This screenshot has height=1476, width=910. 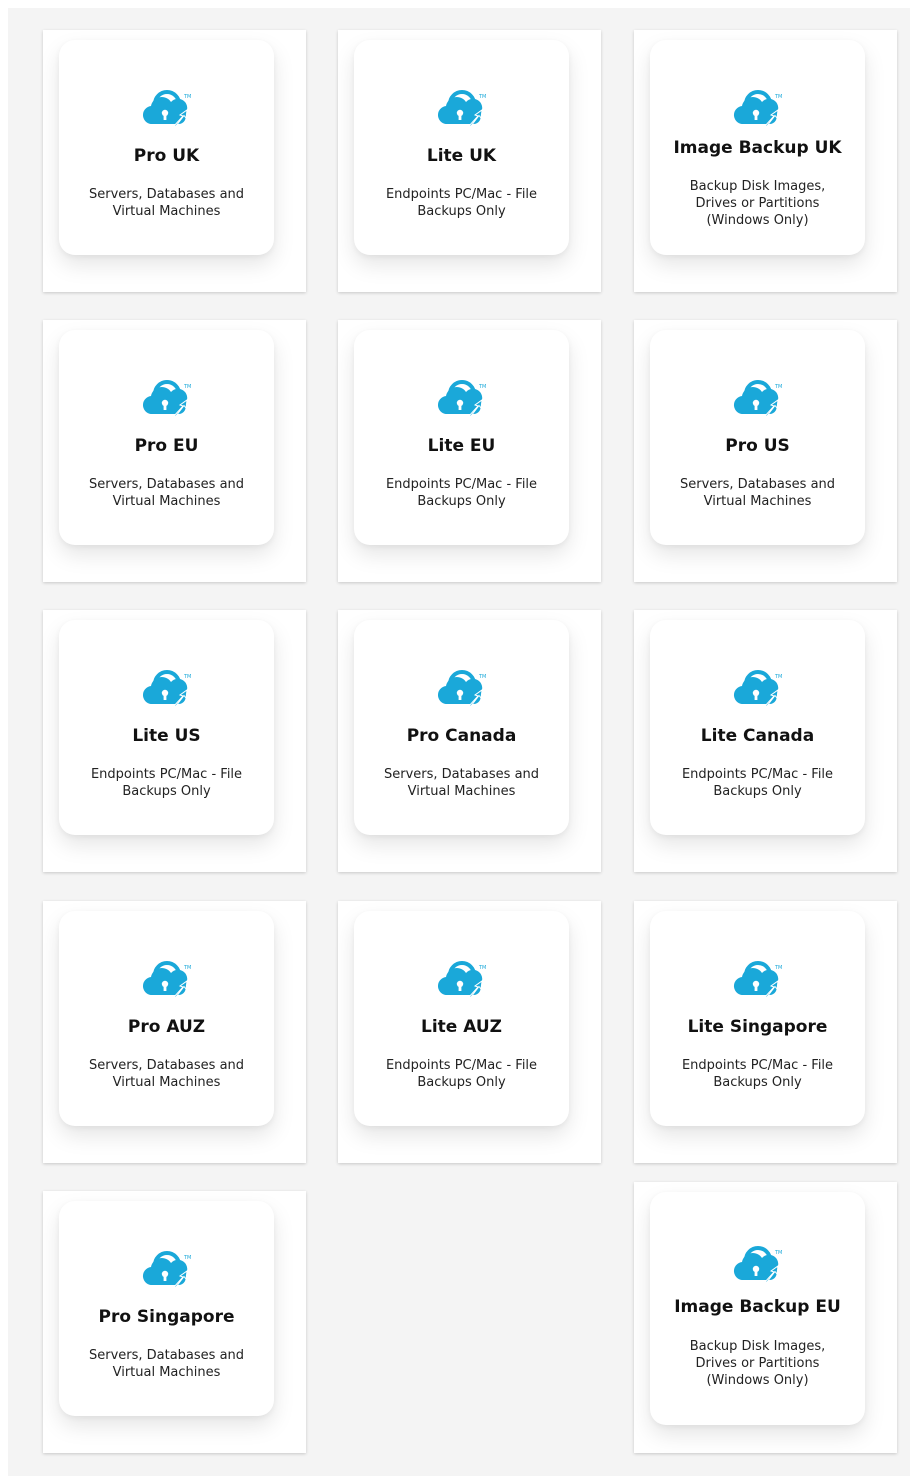 I want to click on product-title: Pro EU, so click(x=166, y=446).